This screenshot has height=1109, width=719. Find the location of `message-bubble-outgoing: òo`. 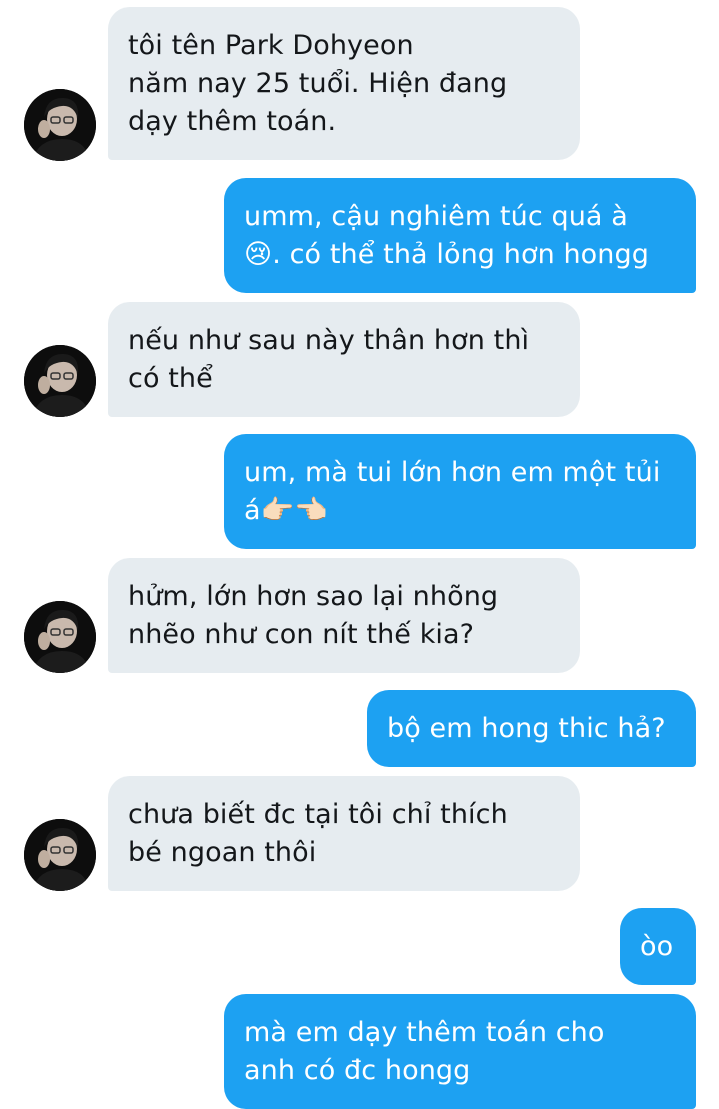

message-bubble-outgoing: òo is located at coordinates (658, 946).